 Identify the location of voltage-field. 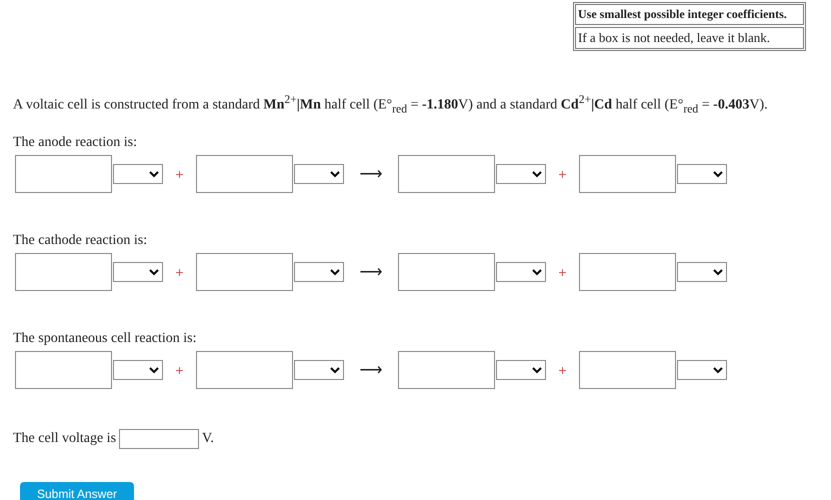
(159, 439).